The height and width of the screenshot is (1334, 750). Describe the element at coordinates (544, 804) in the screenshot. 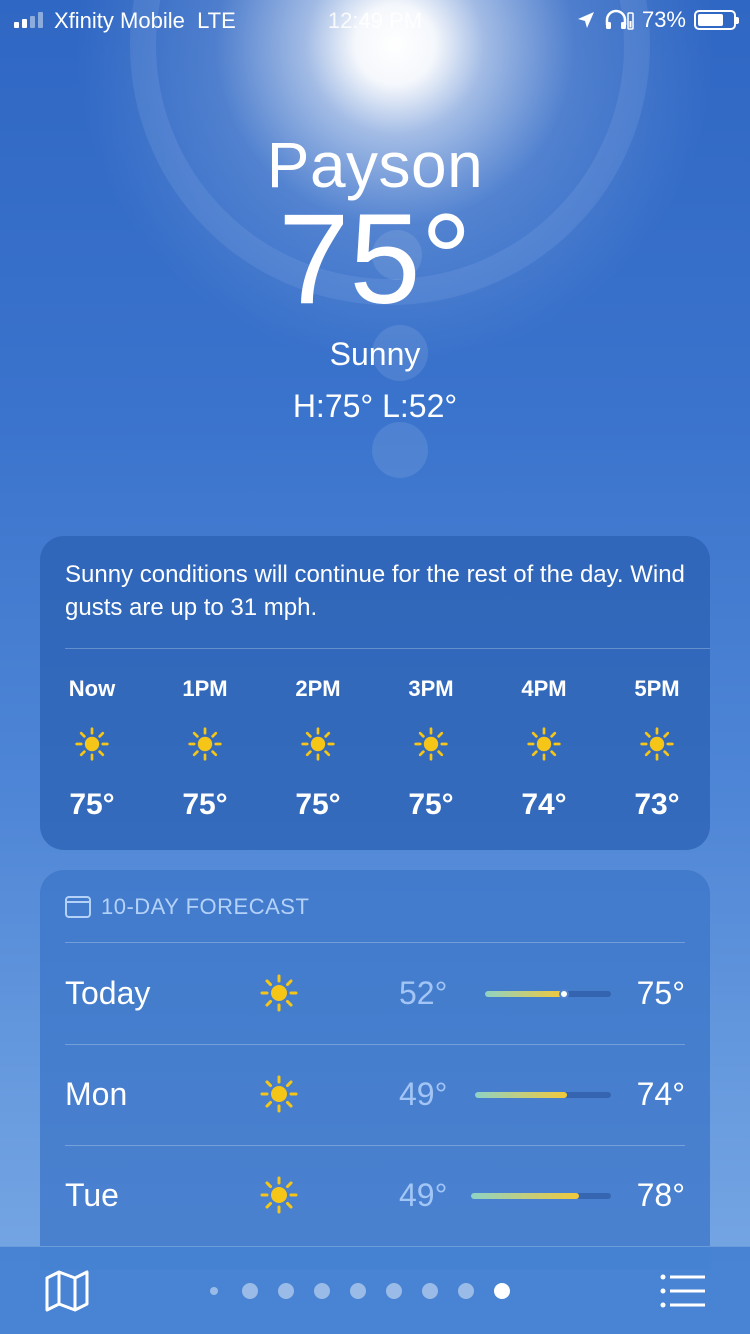

I see `hour-temperature: 74°` at that location.